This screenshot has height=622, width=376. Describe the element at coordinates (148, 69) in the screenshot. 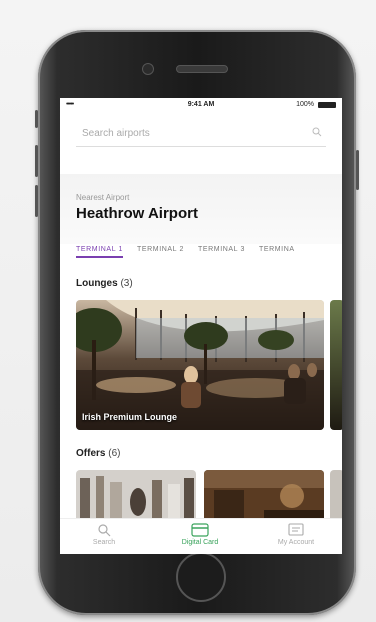

I see `front-camera` at that location.